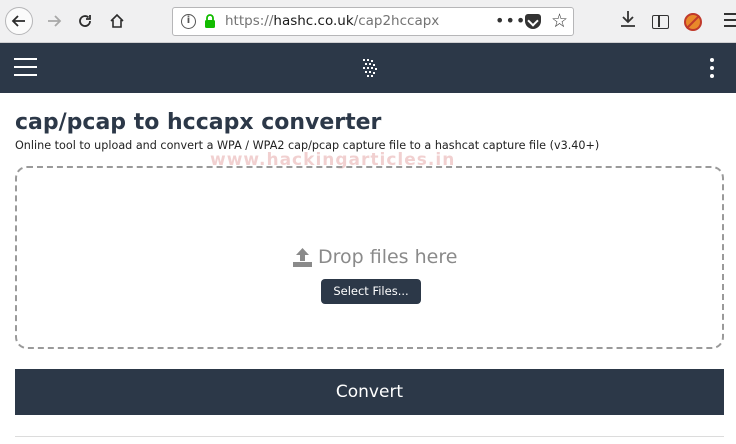  What do you see at coordinates (25, 67) in the screenshot?
I see `hamburger-menu-icon` at bounding box center [25, 67].